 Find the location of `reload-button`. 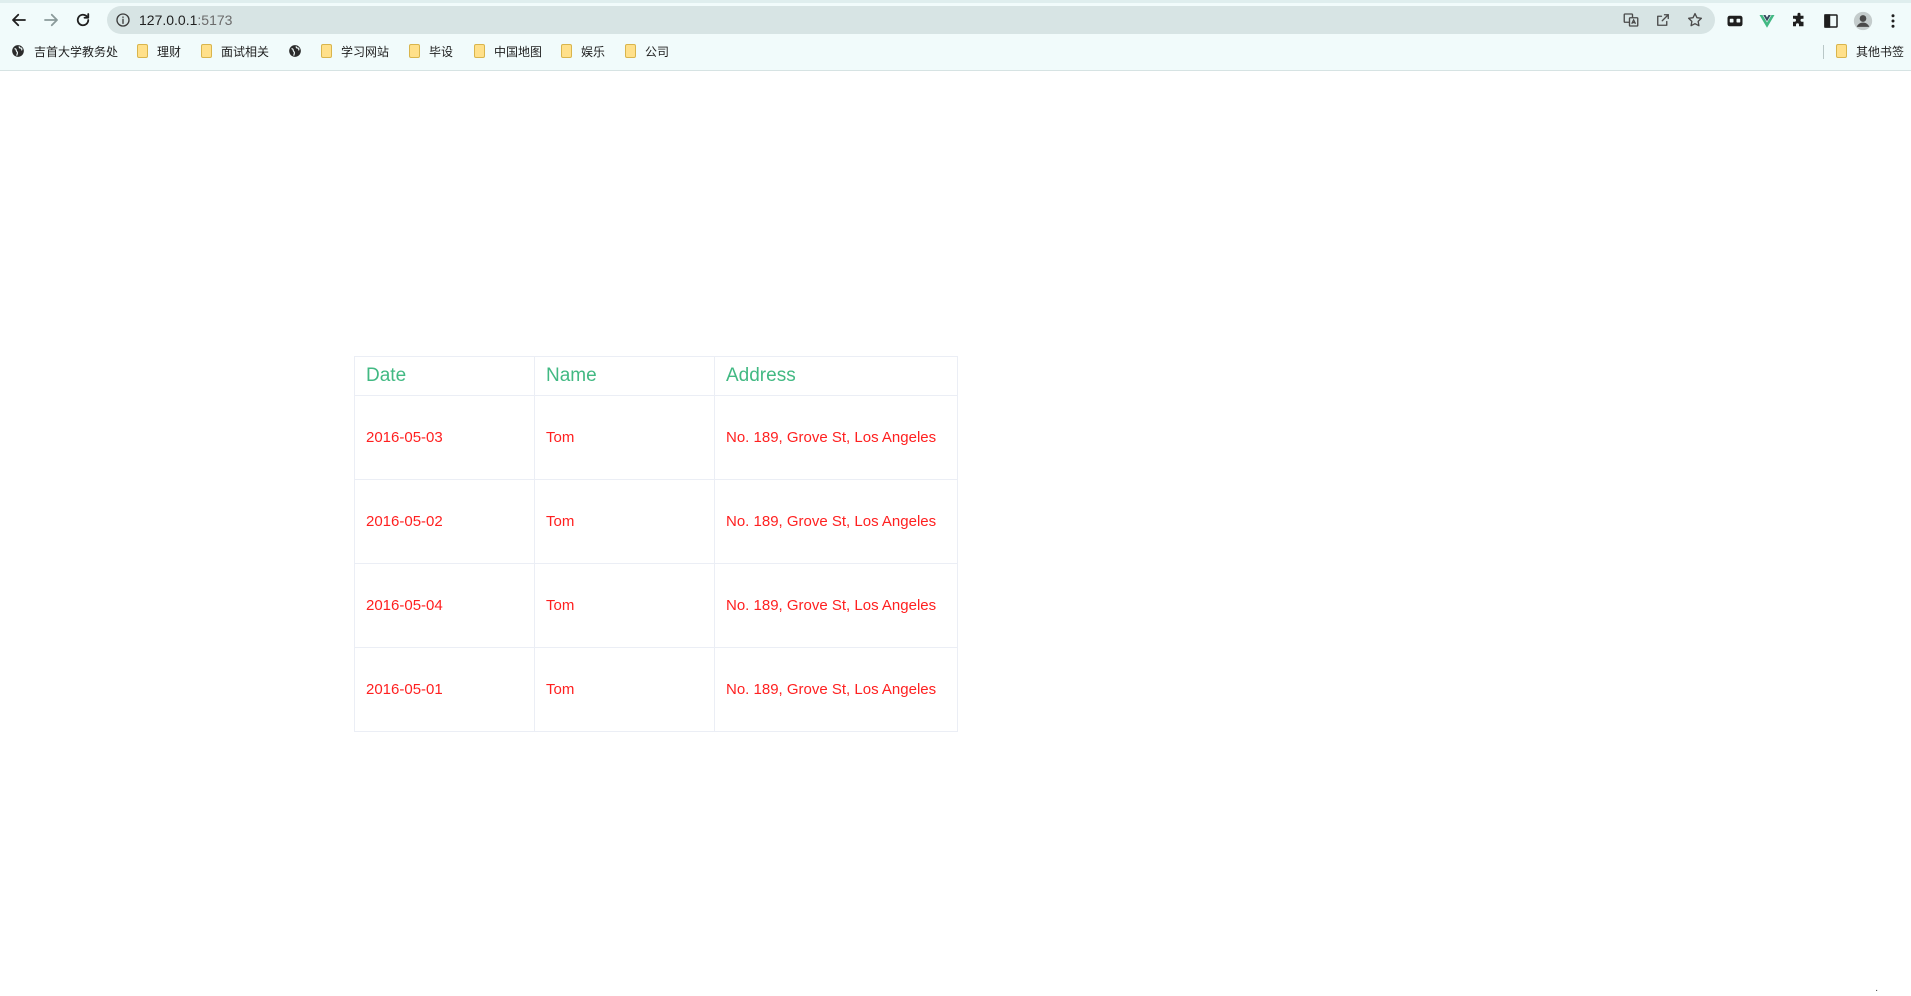

reload-button is located at coordinates (83, 20).